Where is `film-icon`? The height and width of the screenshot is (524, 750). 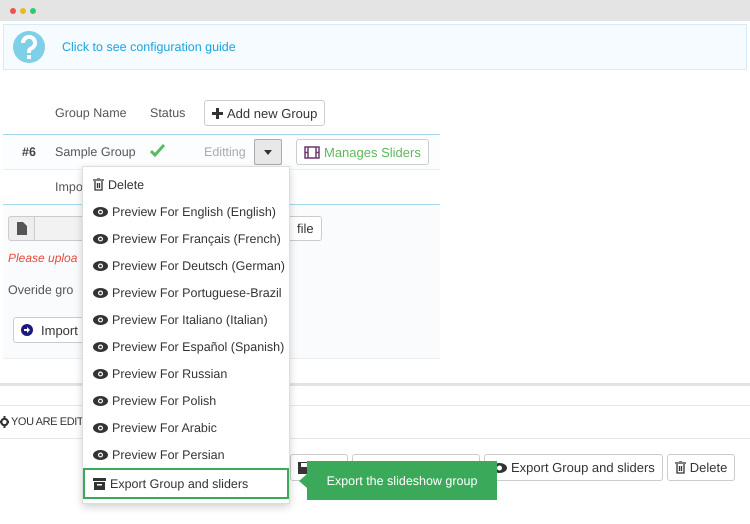 film-icon is located at coordinates (312, 152).